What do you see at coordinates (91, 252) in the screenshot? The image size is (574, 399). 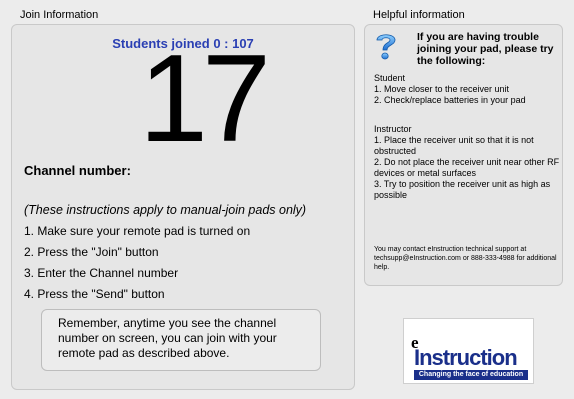 I see `join-step-2: 2. Press the "Join" button` at bounding box center [91, 252].